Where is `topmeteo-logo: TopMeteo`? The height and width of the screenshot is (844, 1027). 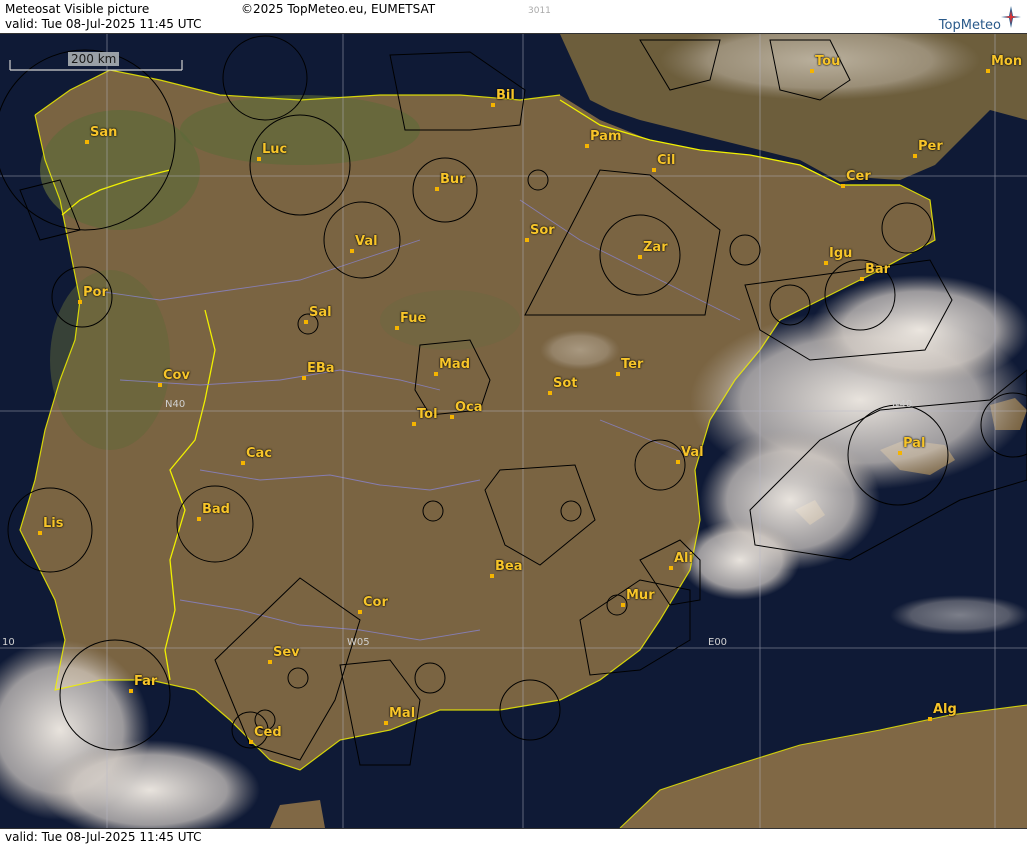 topmeteo-logo: TopMeteo is located at coordinates (966, 18).